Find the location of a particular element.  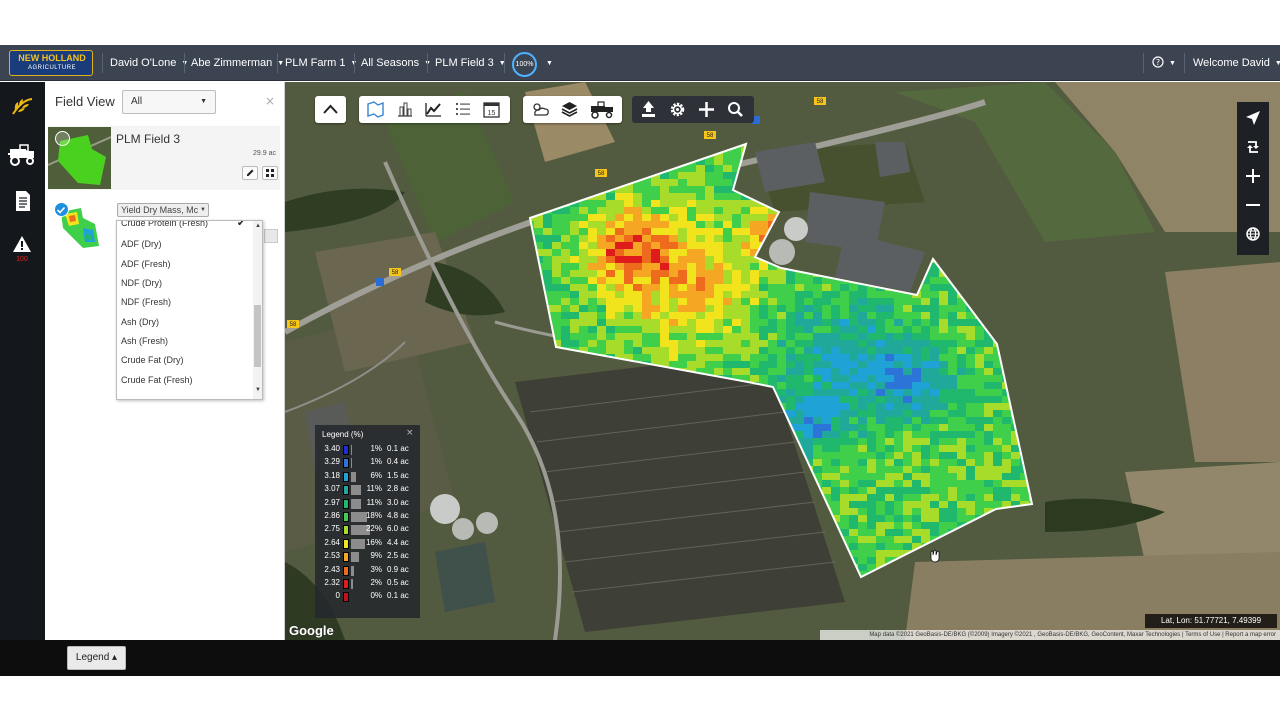

nav-farm: PLM Farm 1▼ is located at coordinates (321, 63).